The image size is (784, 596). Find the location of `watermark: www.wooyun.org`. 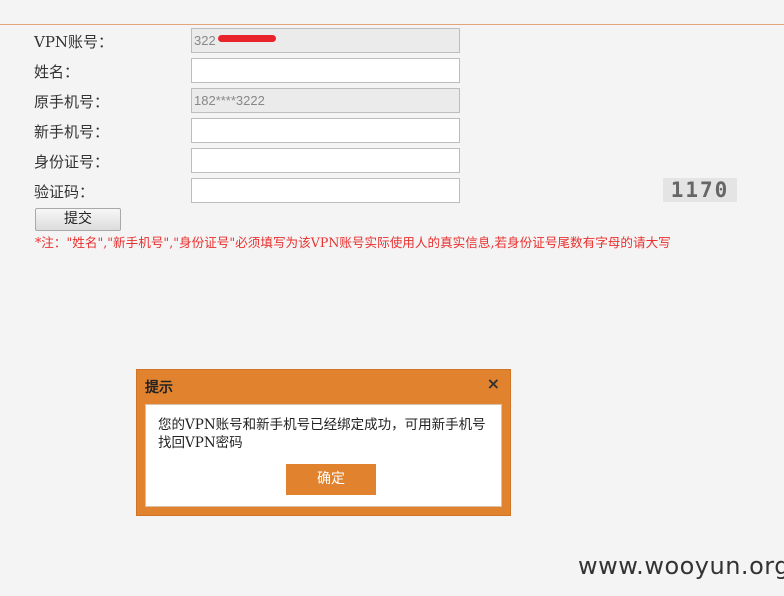

watermark: www.wooyun.org is located at coordinates (681, 566).